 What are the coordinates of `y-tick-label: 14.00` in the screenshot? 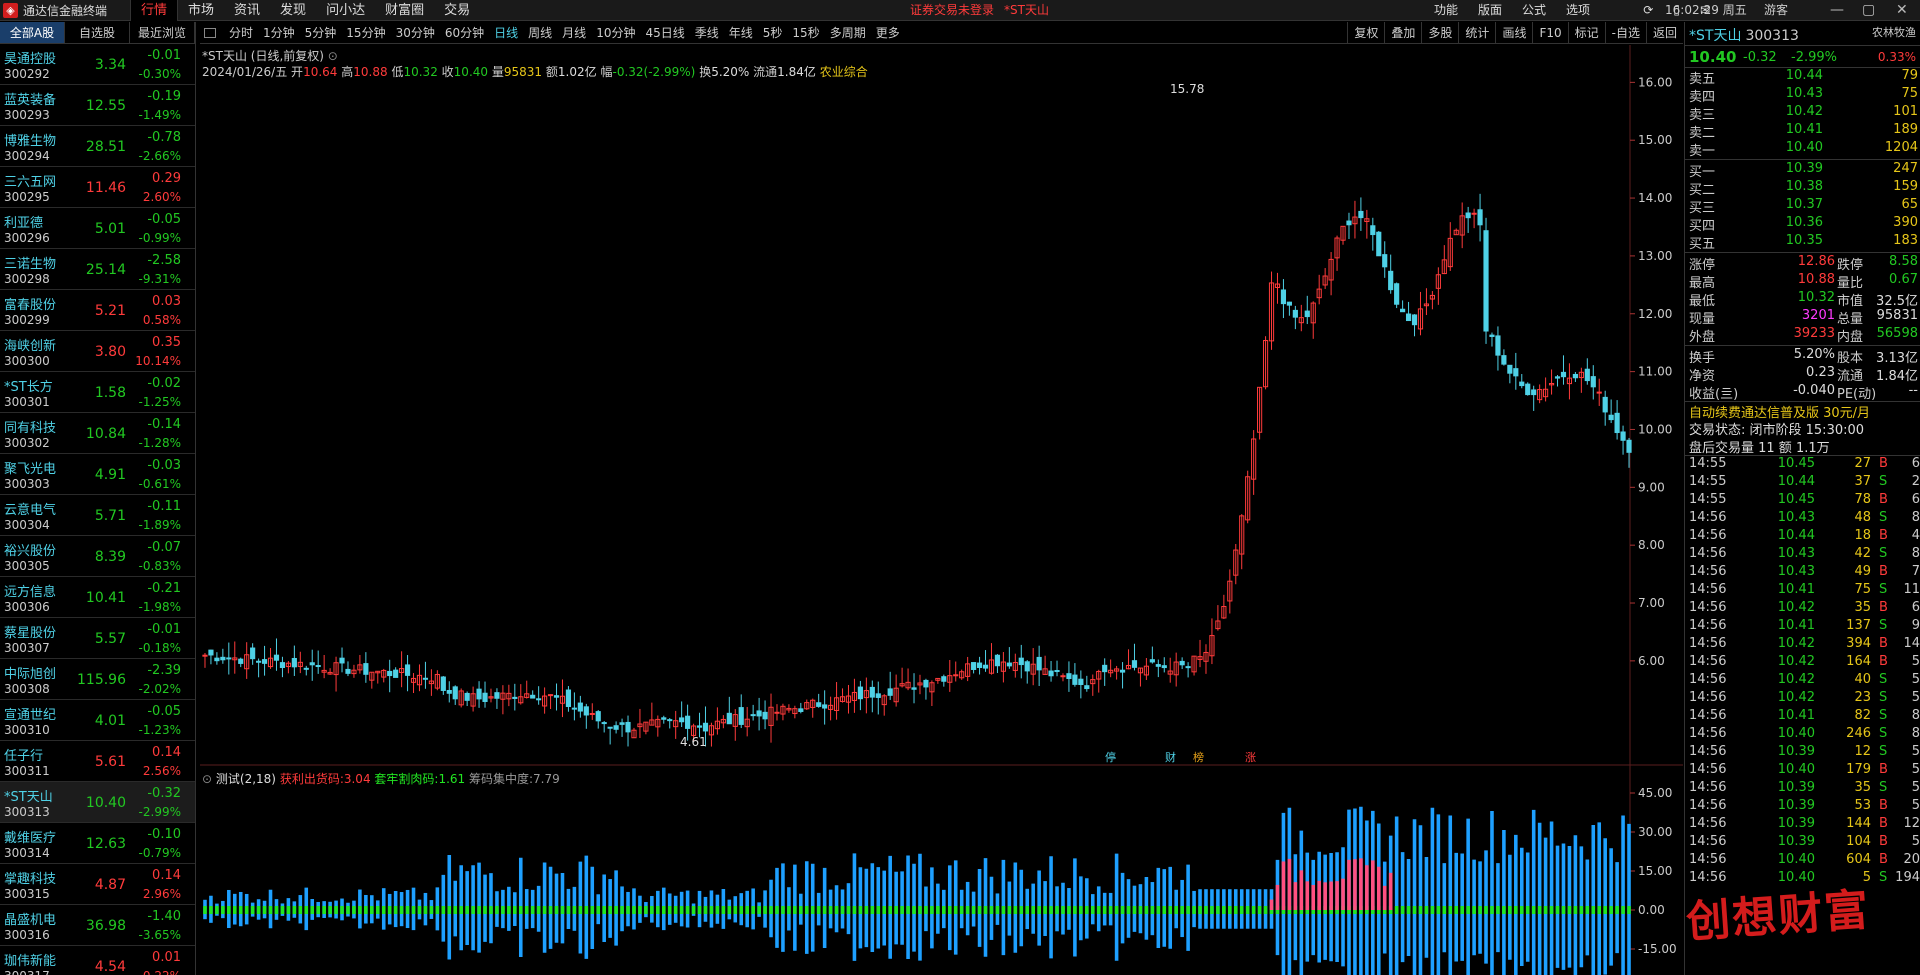 It's located at (1655, 198).